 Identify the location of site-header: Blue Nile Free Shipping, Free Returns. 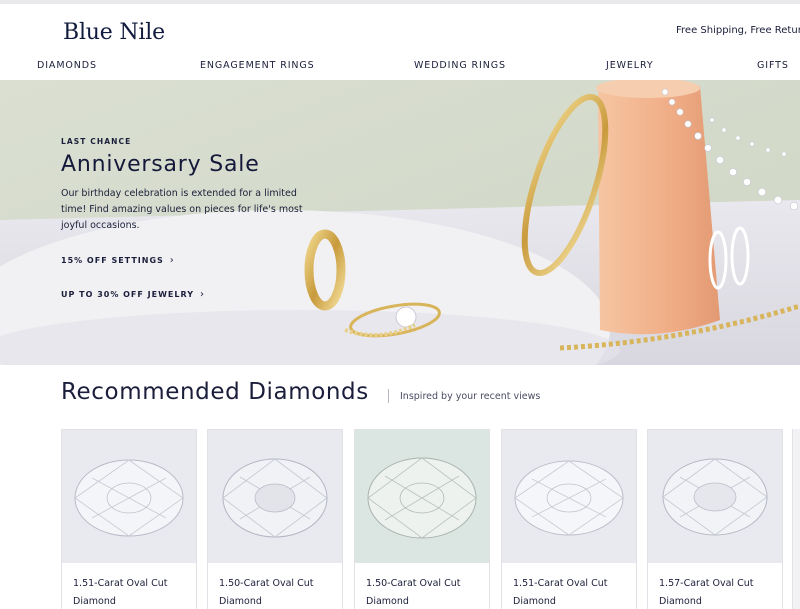
(400, 30).